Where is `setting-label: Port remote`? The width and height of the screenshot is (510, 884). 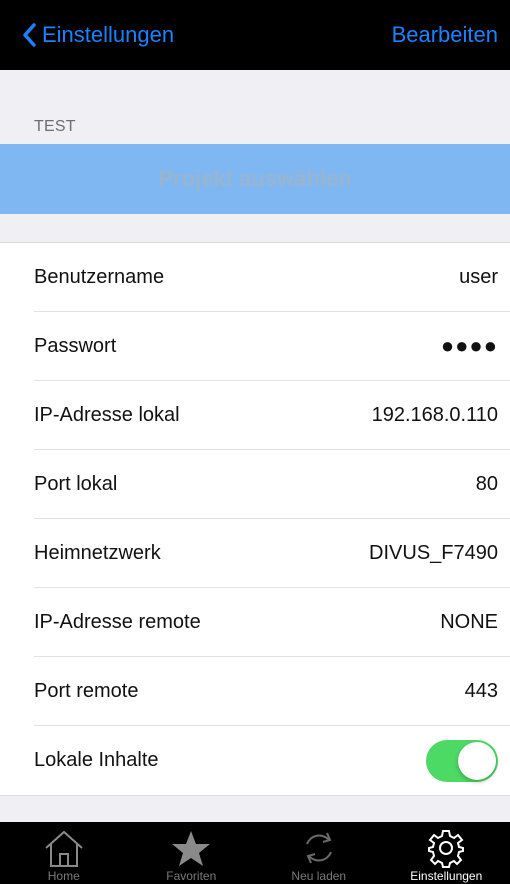 setting-label: Port remote is located at coordinates (86, 690).